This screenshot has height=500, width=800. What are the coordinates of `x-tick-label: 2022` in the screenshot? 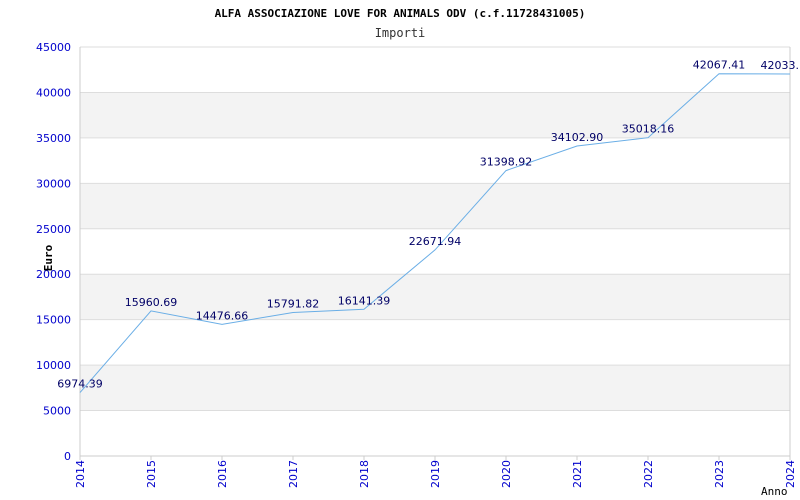 It's located at (648, 474).